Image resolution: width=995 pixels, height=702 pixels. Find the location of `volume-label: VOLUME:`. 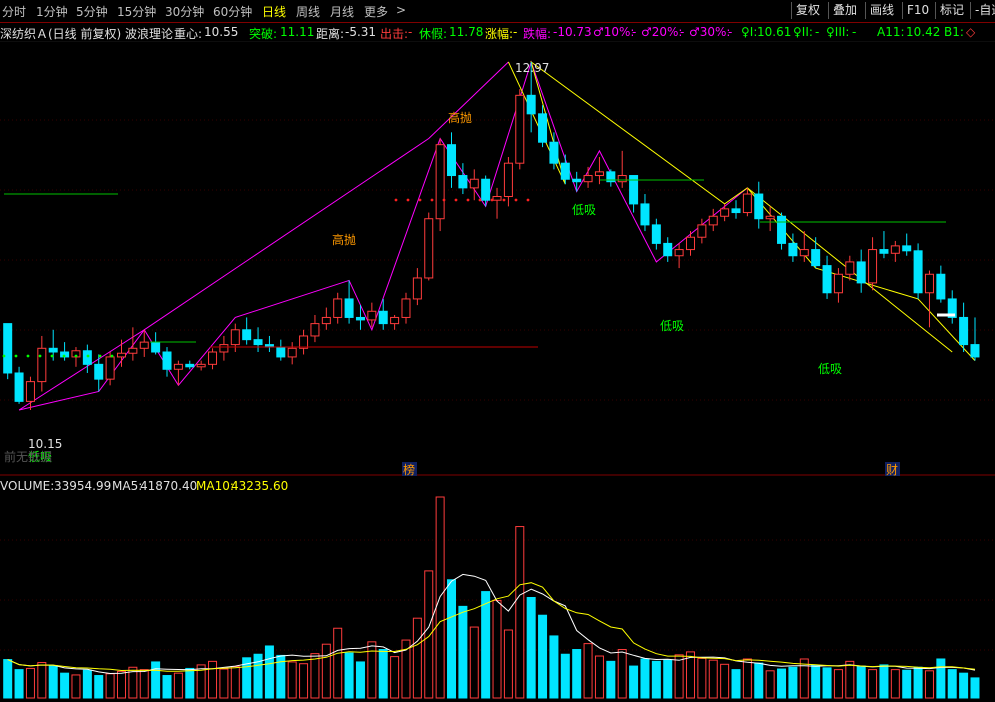

volume-label: VOLUME: is located at coordinates (27, 486).